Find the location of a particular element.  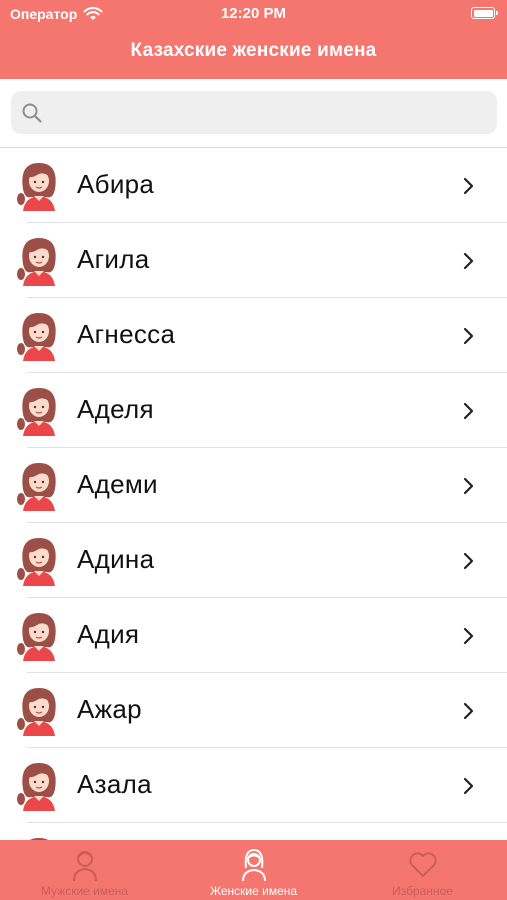

name-label: Адеми is located at coordinates (117, 484).